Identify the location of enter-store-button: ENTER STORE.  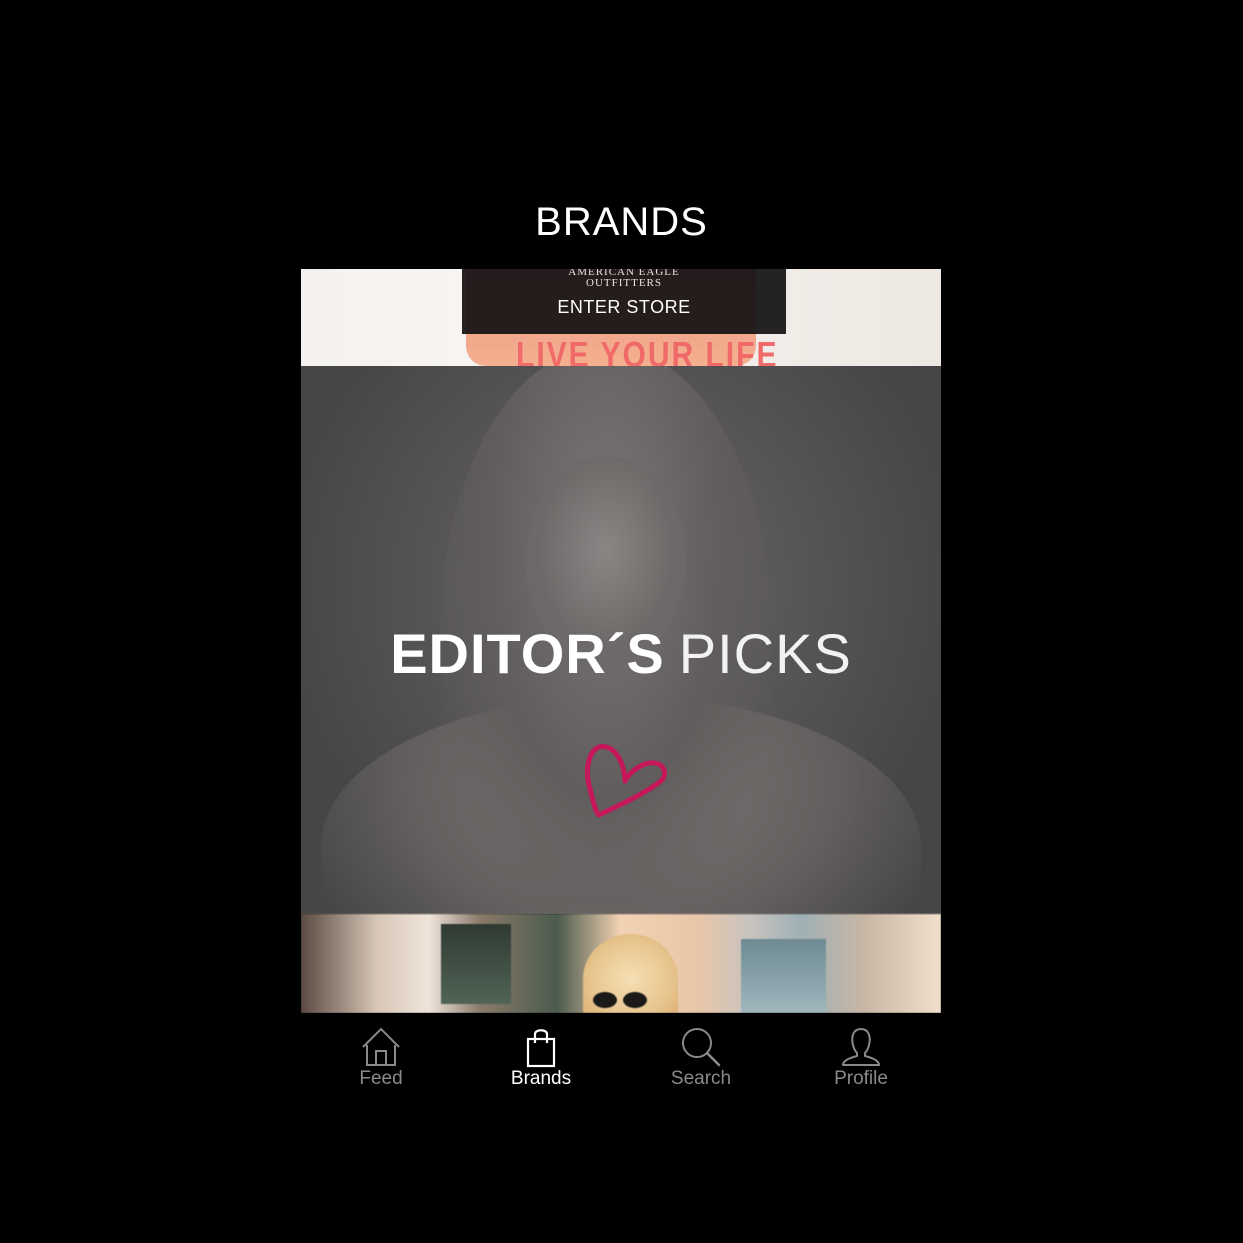
(624, 307).